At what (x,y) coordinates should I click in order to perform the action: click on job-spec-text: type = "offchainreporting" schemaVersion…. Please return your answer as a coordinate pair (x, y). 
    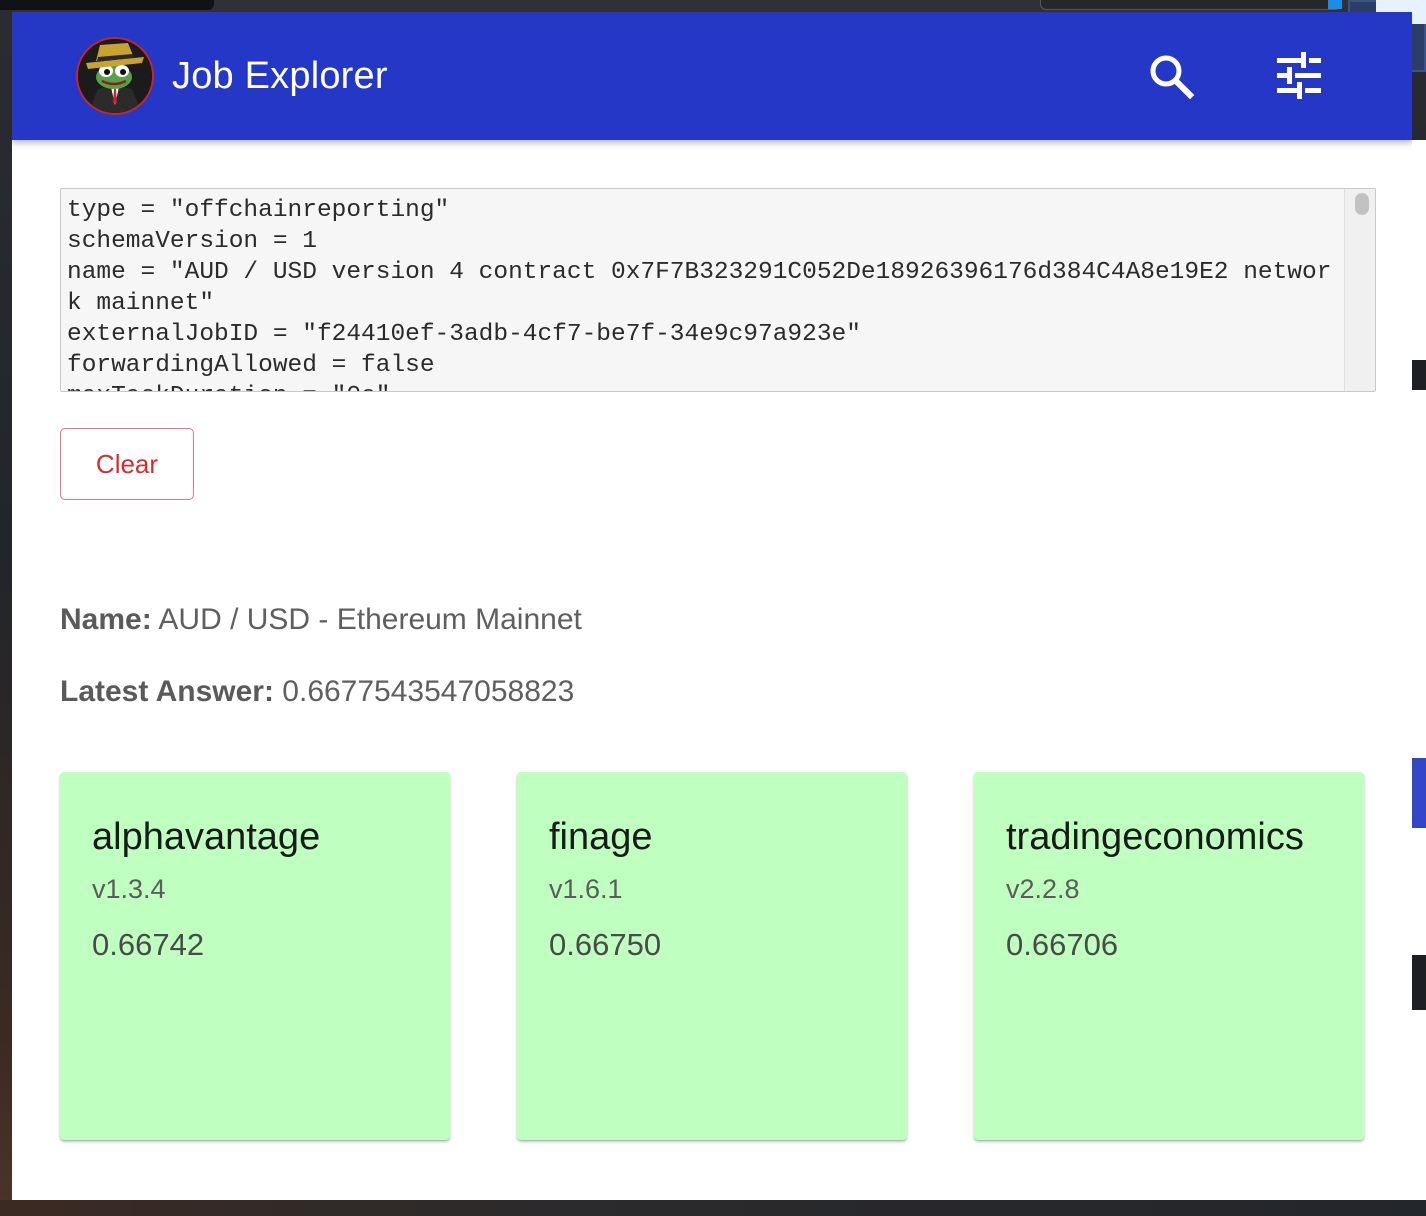
    Looking at the image, I should click on (699, 294).